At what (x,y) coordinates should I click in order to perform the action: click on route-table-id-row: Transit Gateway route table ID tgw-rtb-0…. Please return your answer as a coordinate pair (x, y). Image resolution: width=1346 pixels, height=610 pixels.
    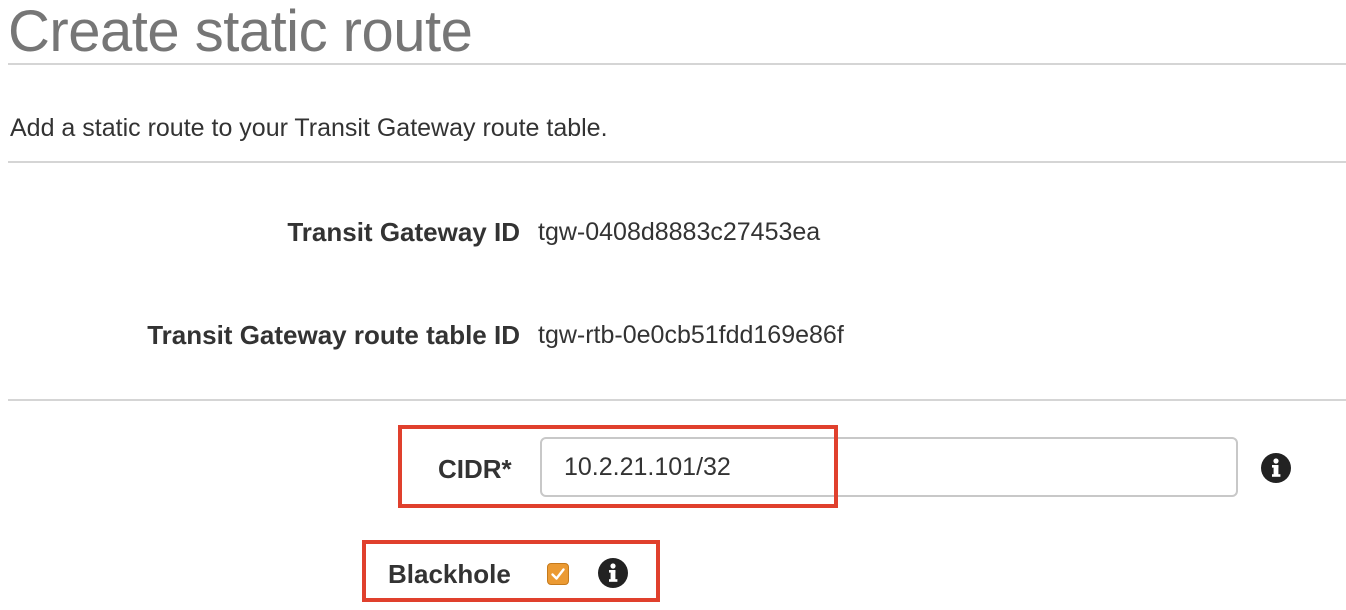
    Looking at the image, I should click on (673, 335).